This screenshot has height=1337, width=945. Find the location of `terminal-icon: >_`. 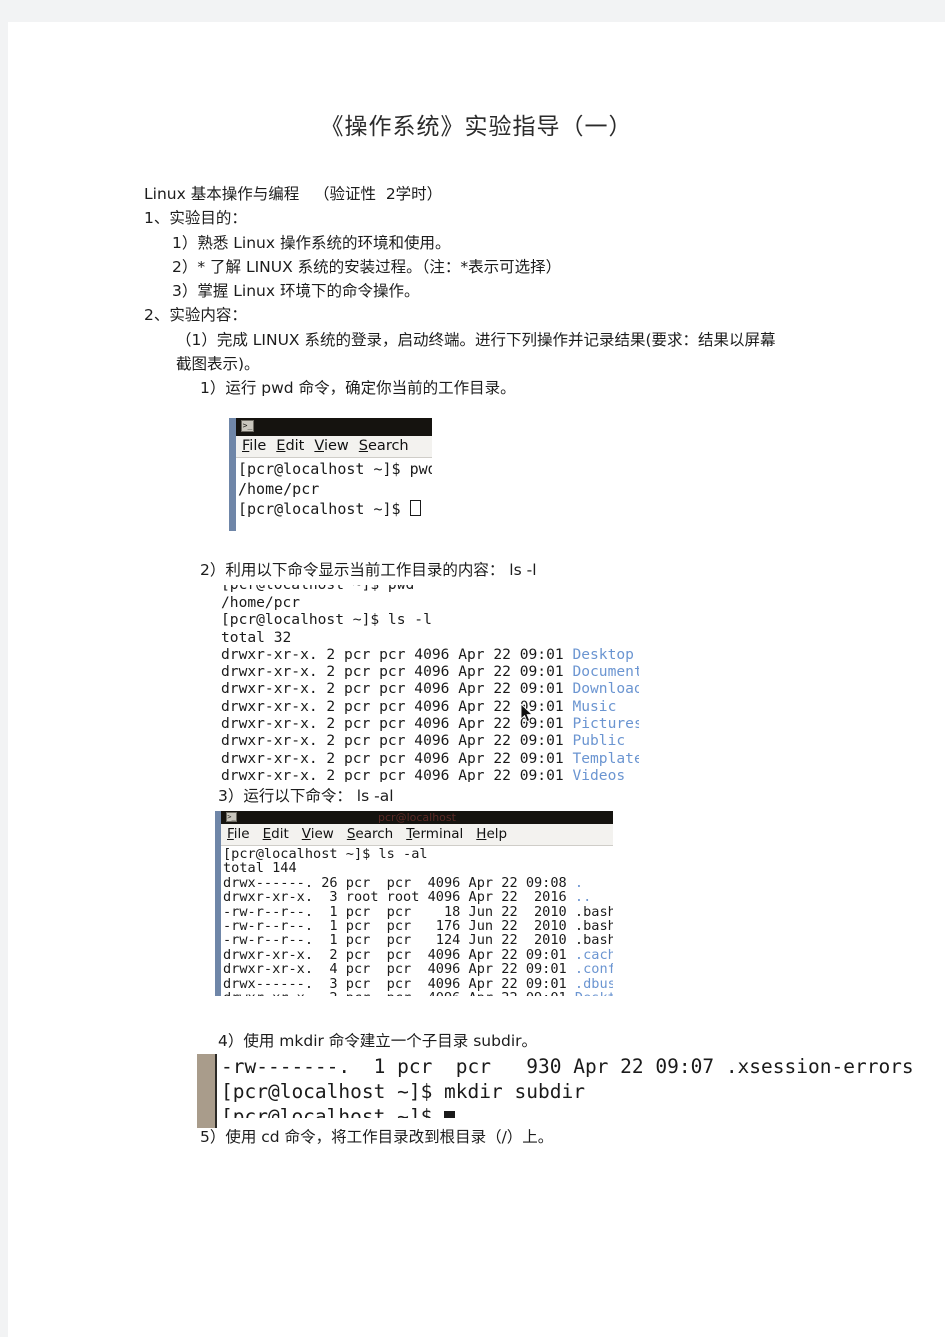

terminal-icon: >_ is located at coordinates (247, 426).